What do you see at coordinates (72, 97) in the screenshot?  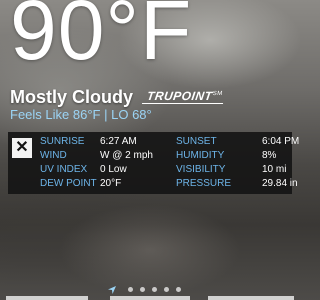 I see `condition-text: Mostly Cloudy` at bounding box center [72, 97].